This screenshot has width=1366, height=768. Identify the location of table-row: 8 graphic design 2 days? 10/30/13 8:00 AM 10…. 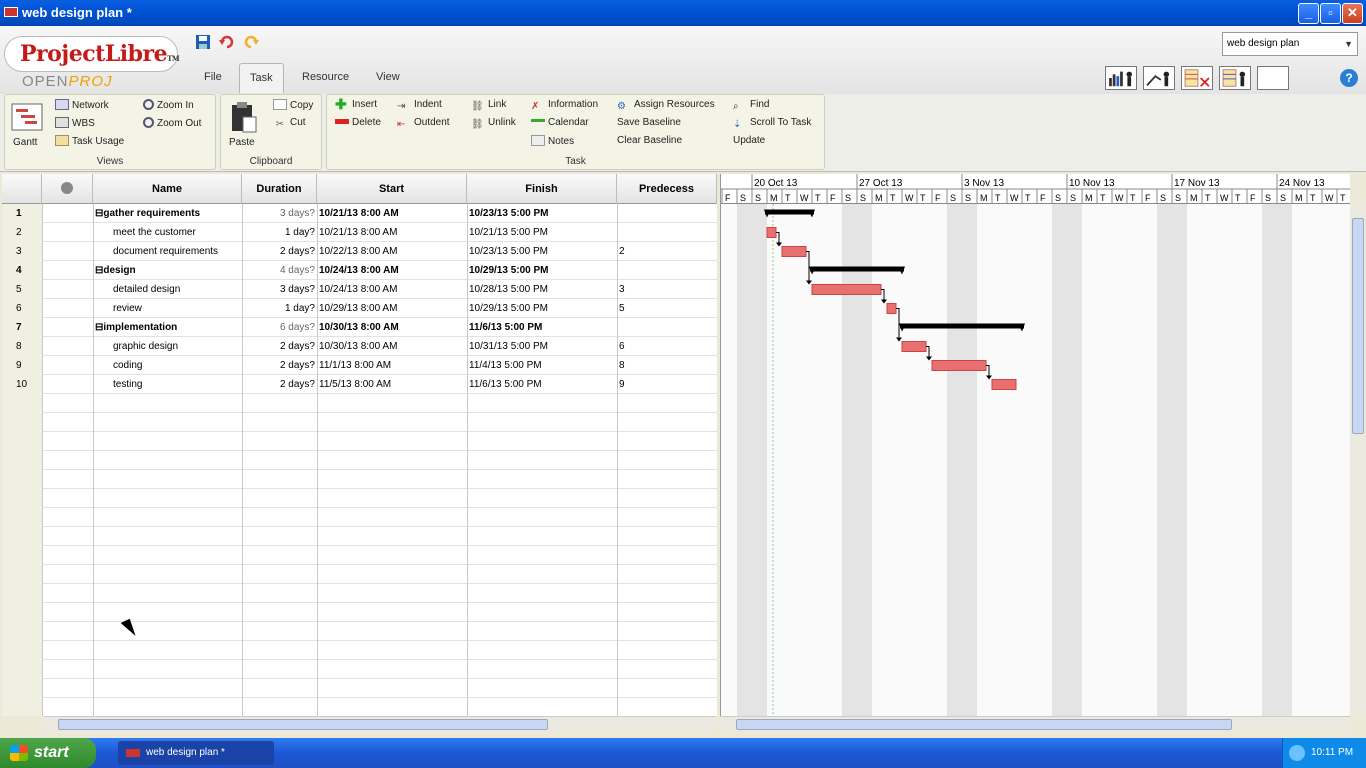
(359, 346).